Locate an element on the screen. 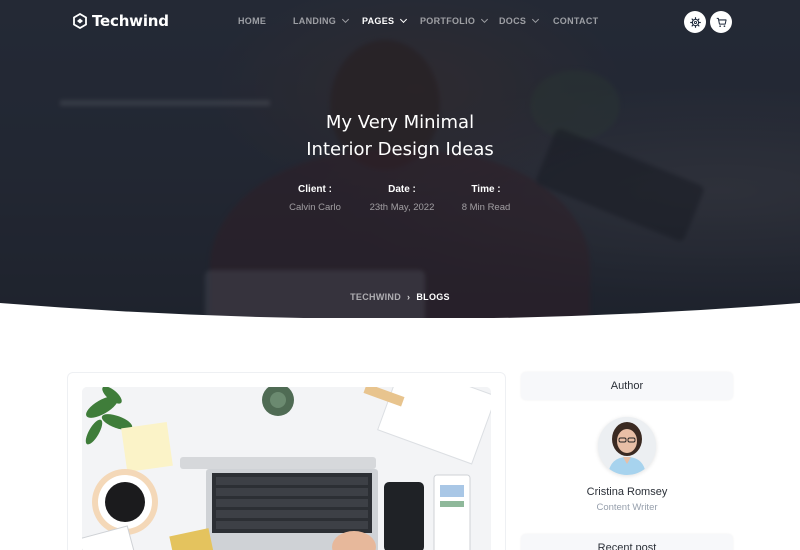  author-heading: Author is located at coordinates (627, 386).